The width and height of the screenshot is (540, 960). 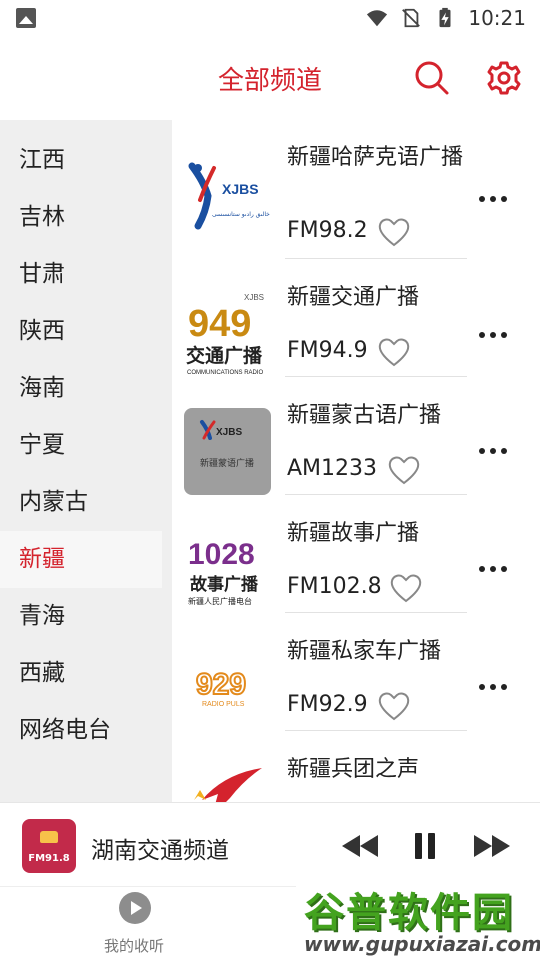 What do you see at coordinates (219, 324) in the screenshot?
I see `logo-text: 949` at bounding box center [219, 324].